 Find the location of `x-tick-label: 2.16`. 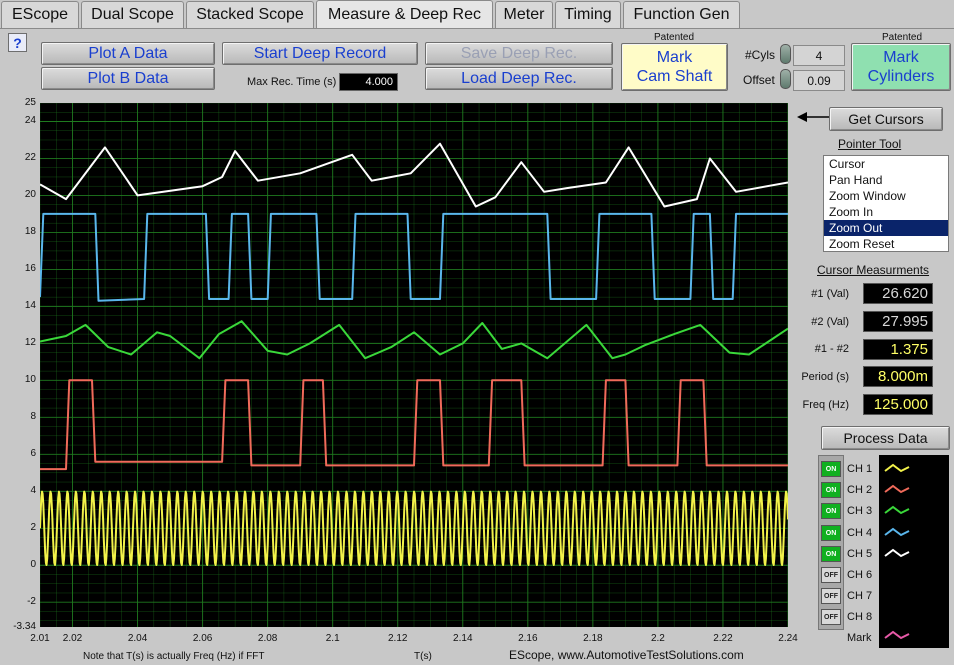

x-tick-label: 2.16 is located at coordinates (528, 638).